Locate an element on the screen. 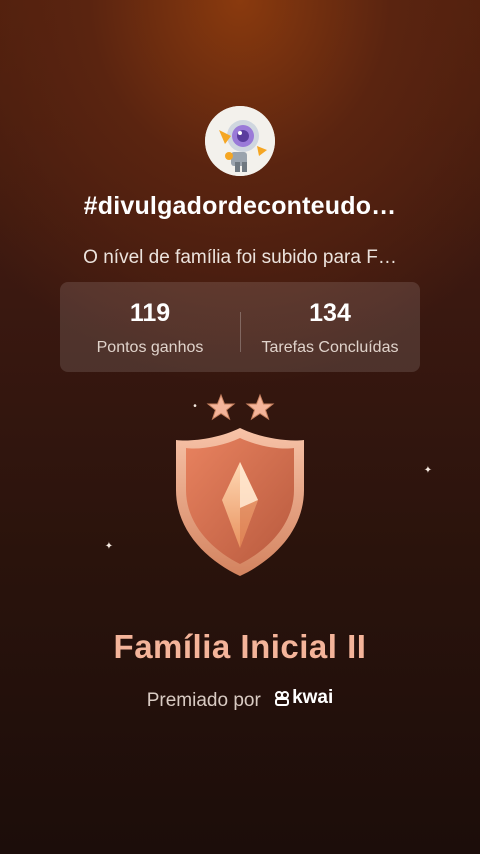 This screenshot has width=480, height=854. stat-tasks-value: 134 is located at coordinates (330, 313).